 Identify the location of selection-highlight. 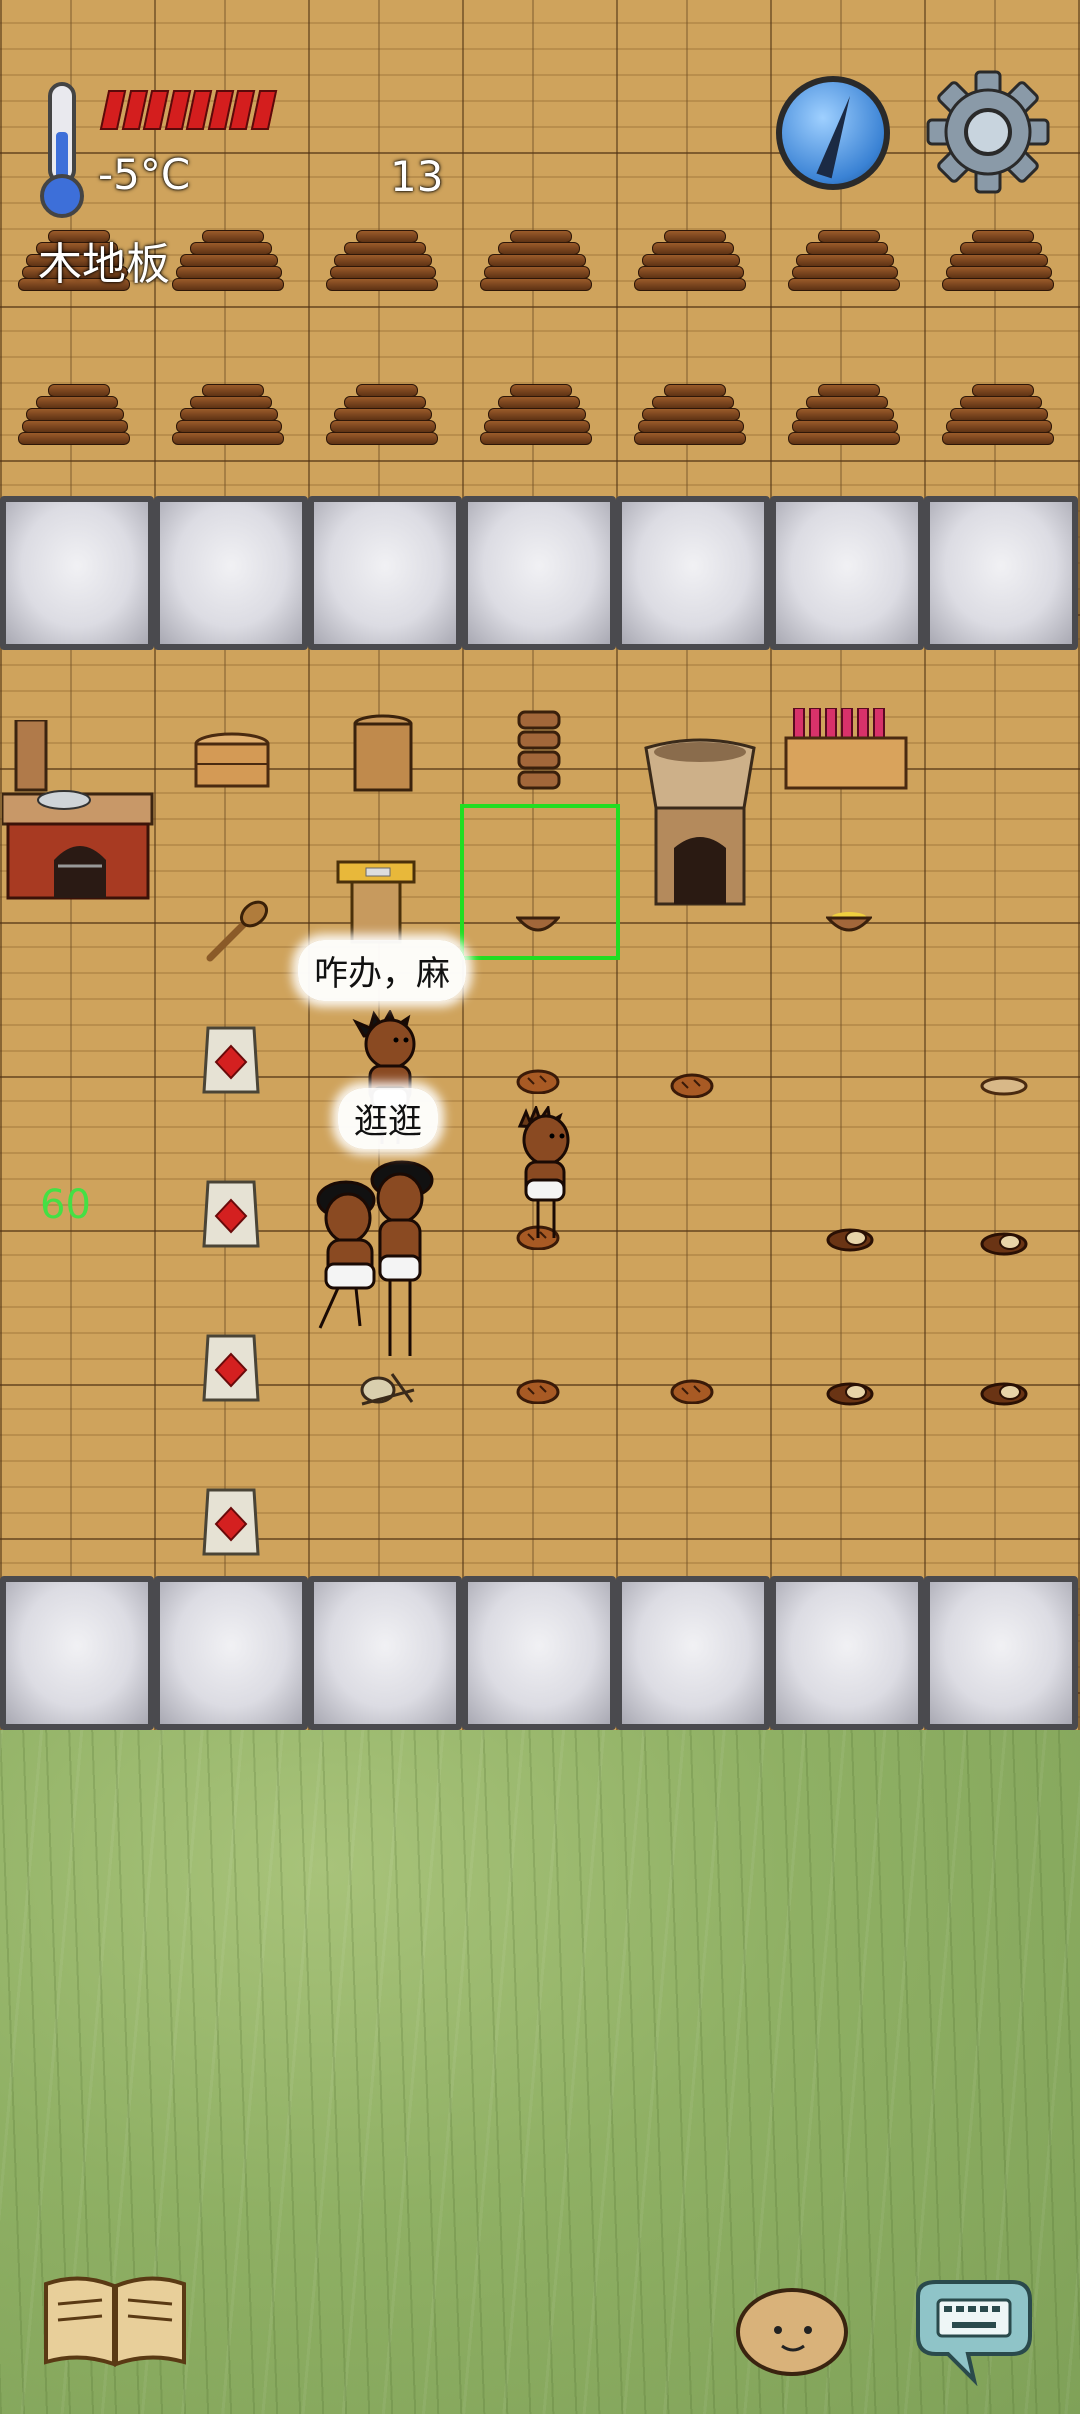
(540, 882).